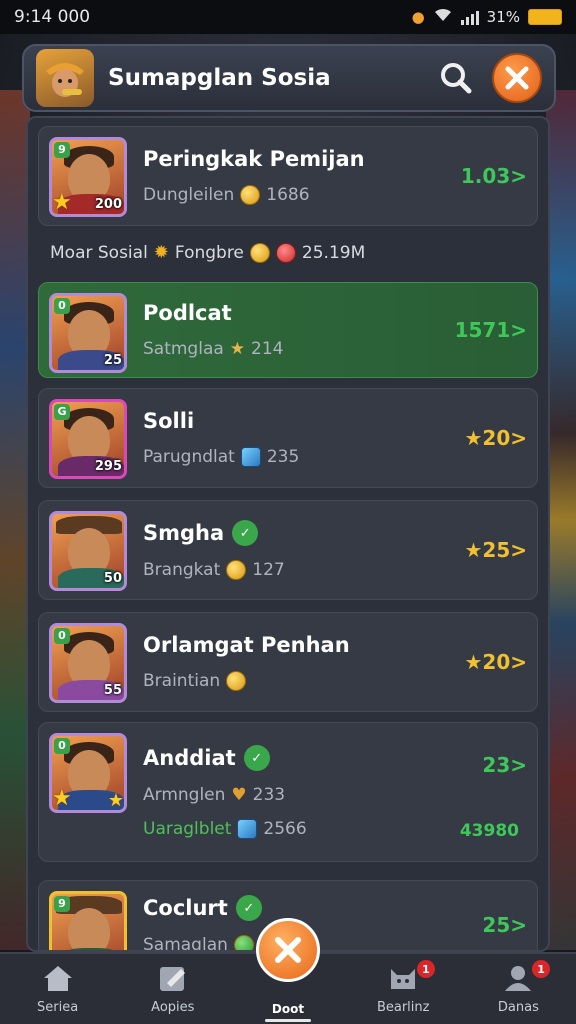 The width and height of the screenshot is (576, 1024). I want to click on player-stat: Armnglen ♥ 233, so click(290, 795).